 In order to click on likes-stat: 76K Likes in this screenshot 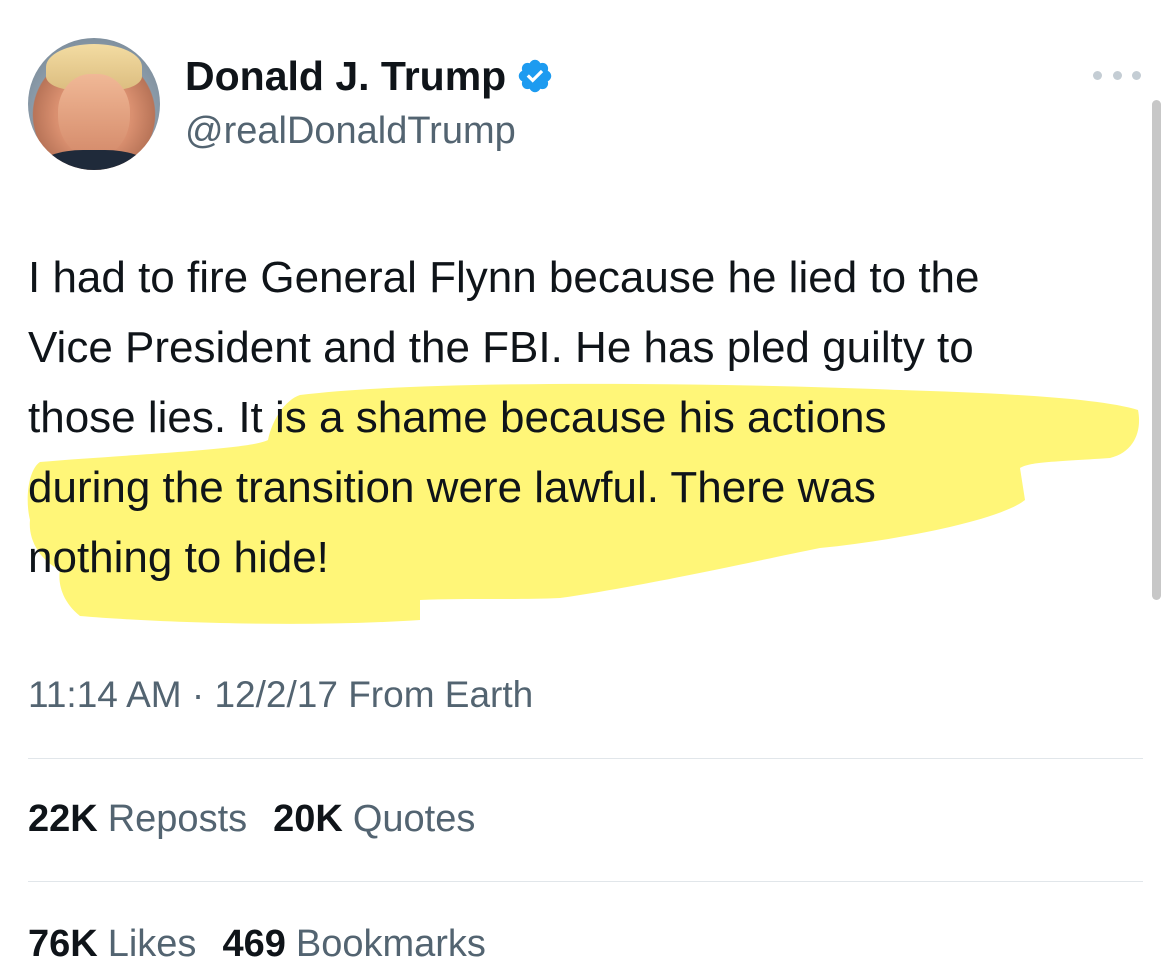, I will do `click(112, 944)`.